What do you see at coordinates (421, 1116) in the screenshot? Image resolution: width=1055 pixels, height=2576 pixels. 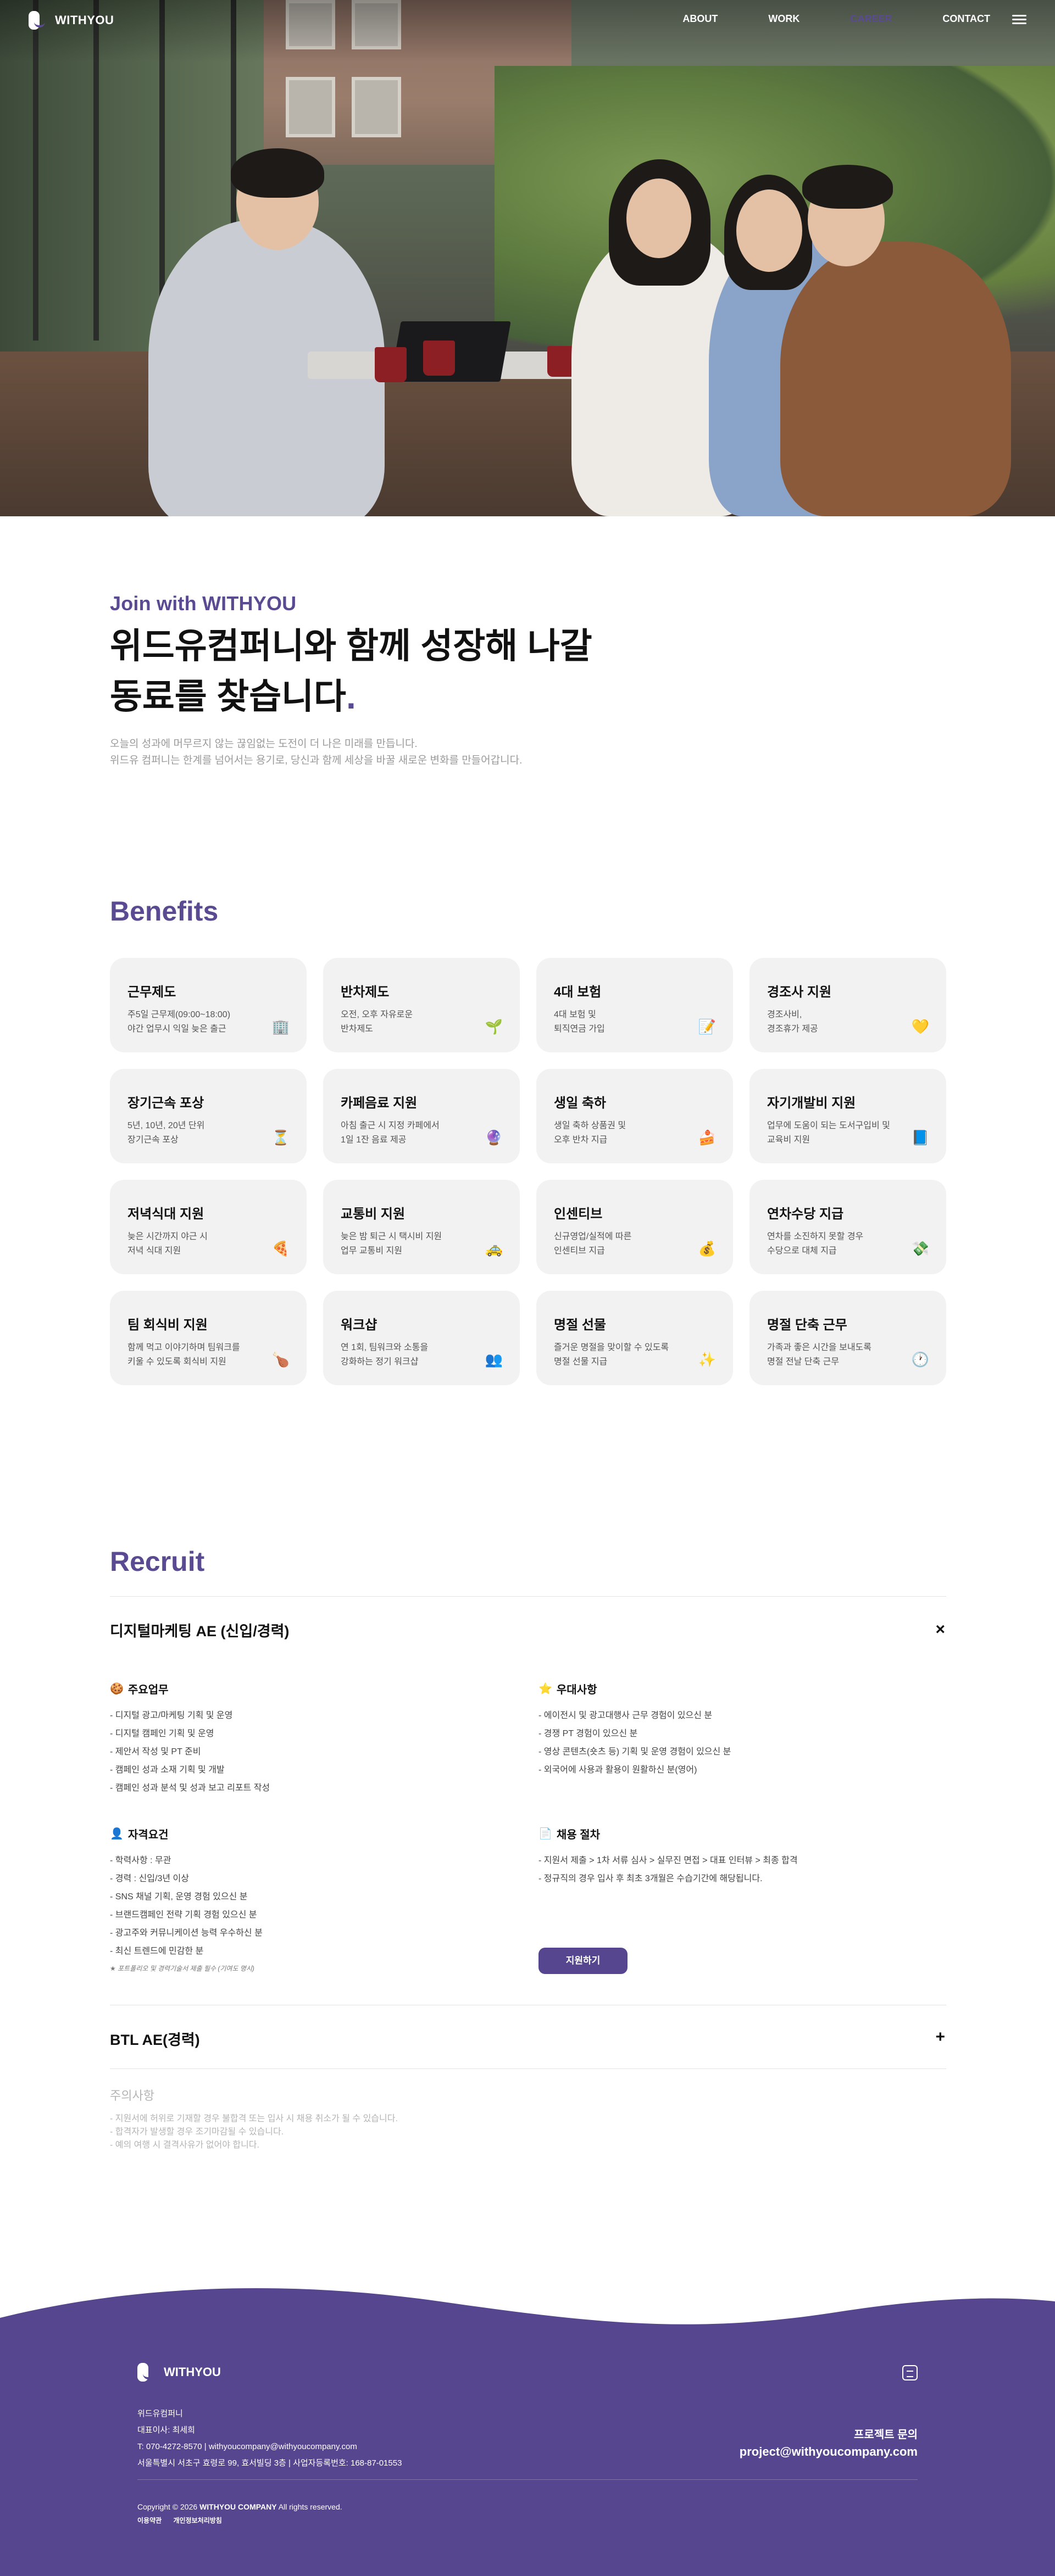 I see `benefit-card: 카페음료 지원아침 출근 시 지정 카페에서 1일 1잔 음료 제공 🔮` at bounding box center [421, 1116].